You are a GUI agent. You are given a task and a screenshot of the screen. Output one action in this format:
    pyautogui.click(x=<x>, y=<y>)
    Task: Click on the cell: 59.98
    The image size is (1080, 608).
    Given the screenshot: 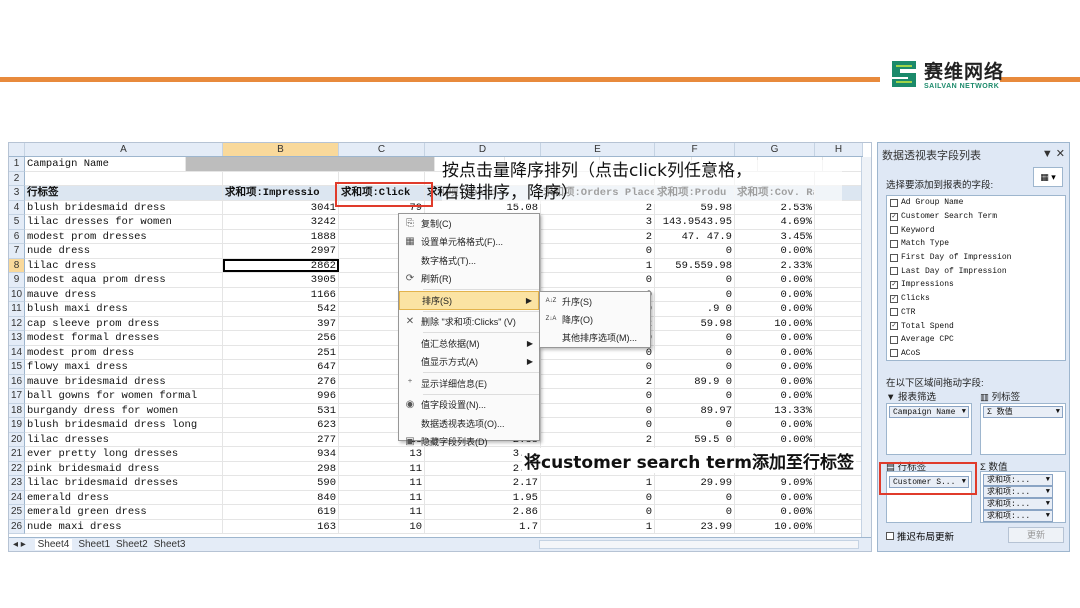 What is the action you would take?
    pyautogui.click(x=695, y=323)
    